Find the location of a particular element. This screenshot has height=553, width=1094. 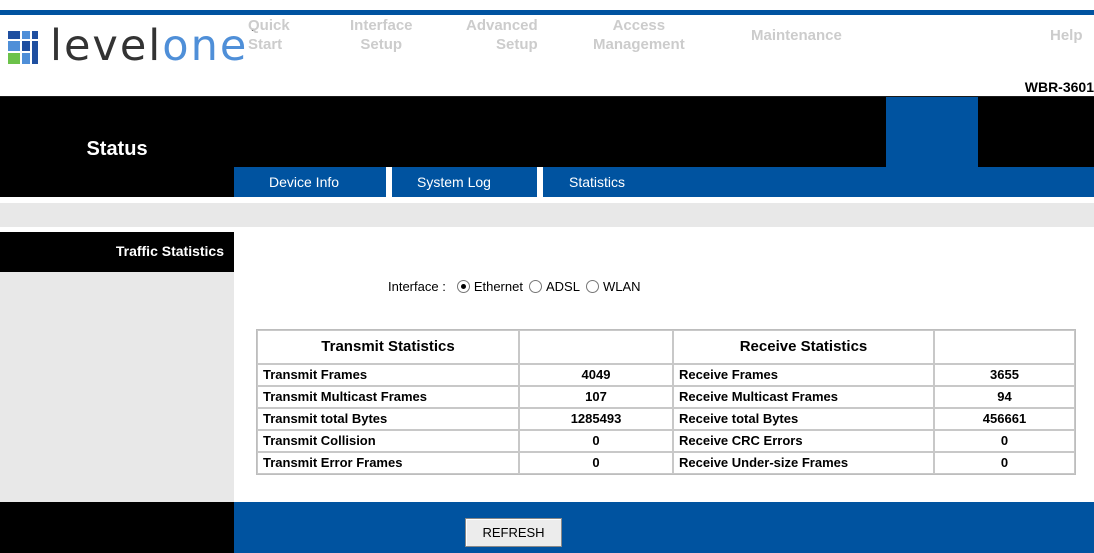

logo-word-one: one is located at coordinates (205, 46).